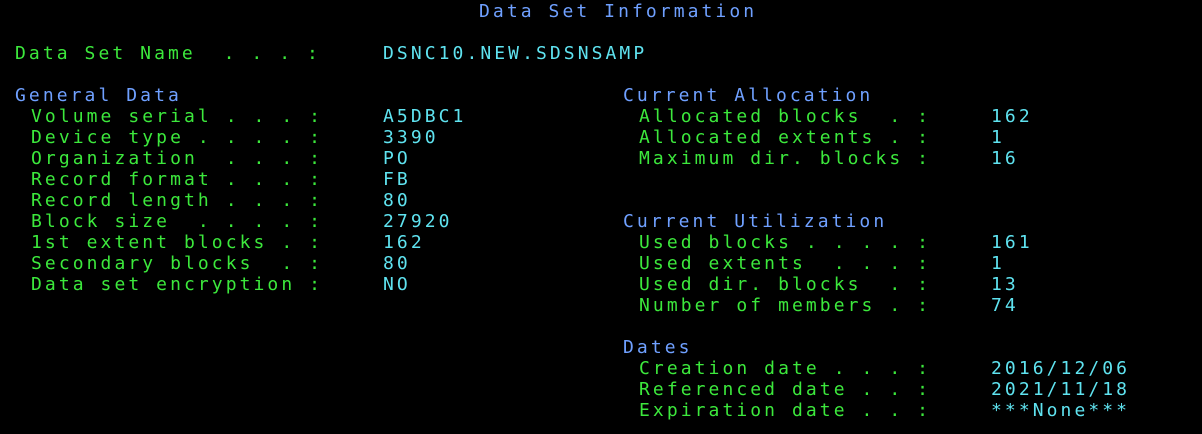 Image resolution: width=1202 pixels, height=434 pixels. What do you see at coordinates (98, 95) in the screenshot?
I see `general-data-heading: General Data` at bounding box center [98, 95].